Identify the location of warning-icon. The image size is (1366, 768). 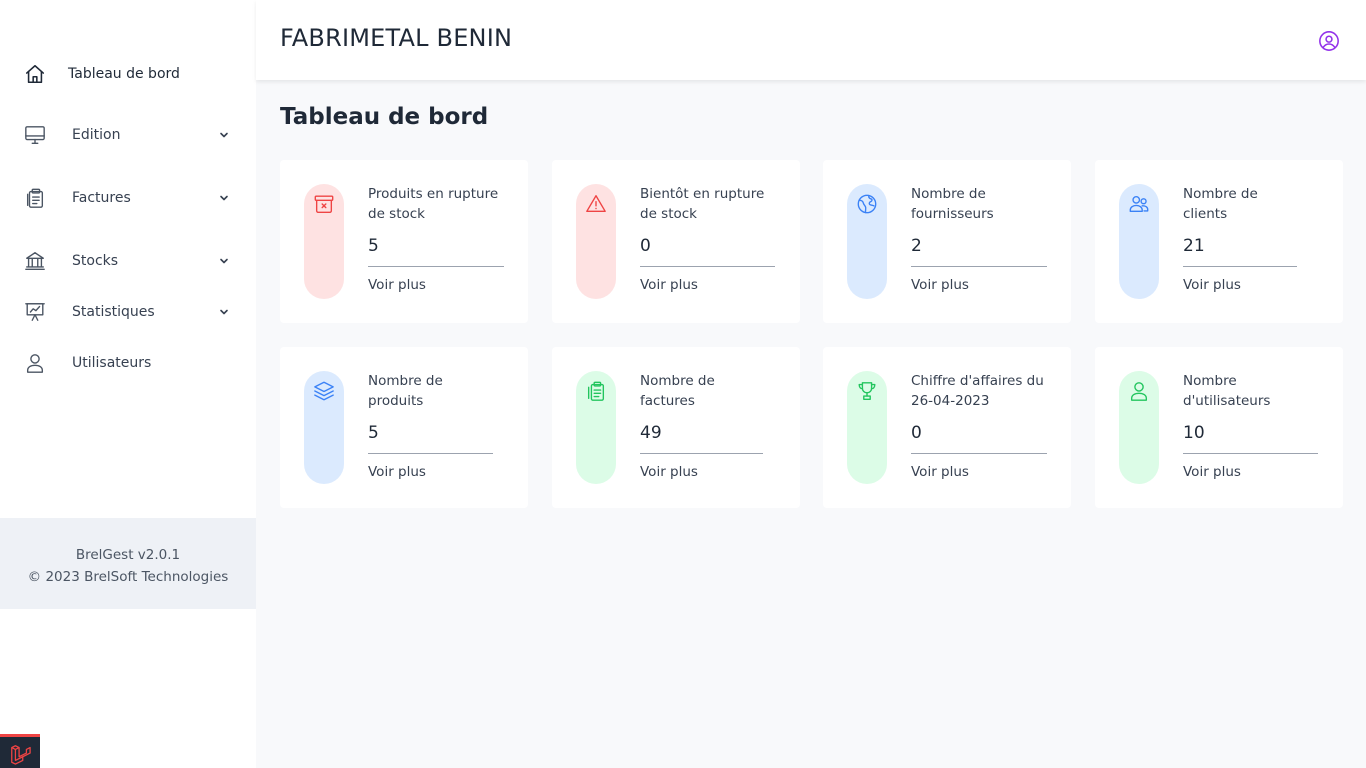
(596, 204).